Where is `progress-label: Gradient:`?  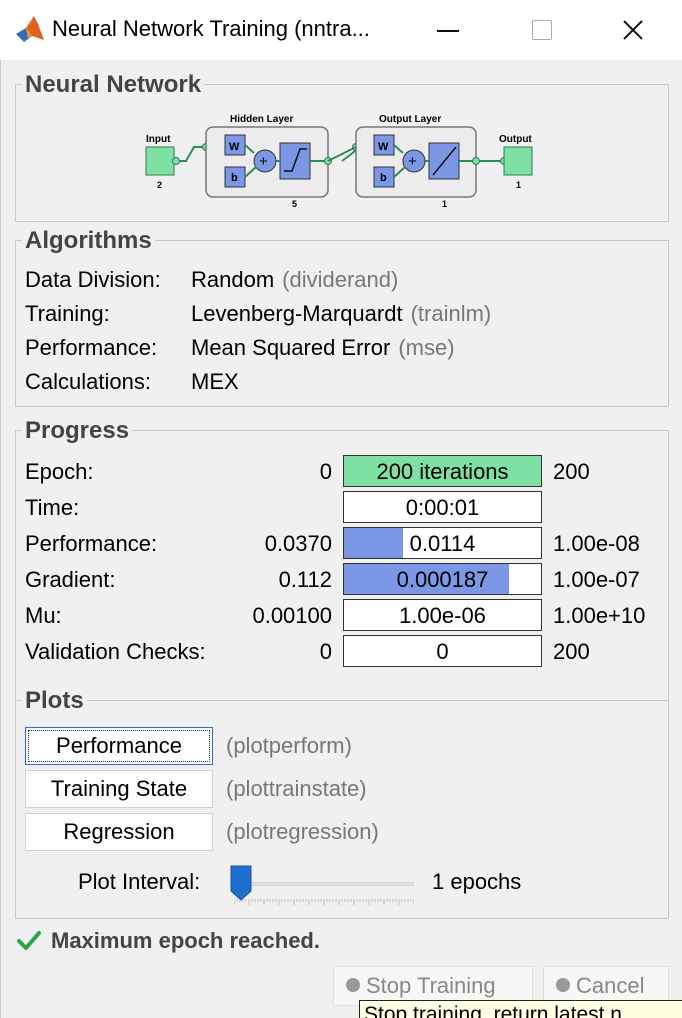
progress-label: Gradient: is located at coordinates (70, 579).